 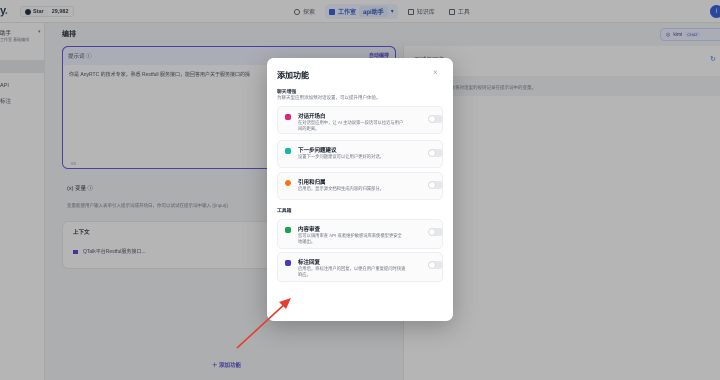 I want to click on modal-title: 添加功能, so click(x=293, y=75).